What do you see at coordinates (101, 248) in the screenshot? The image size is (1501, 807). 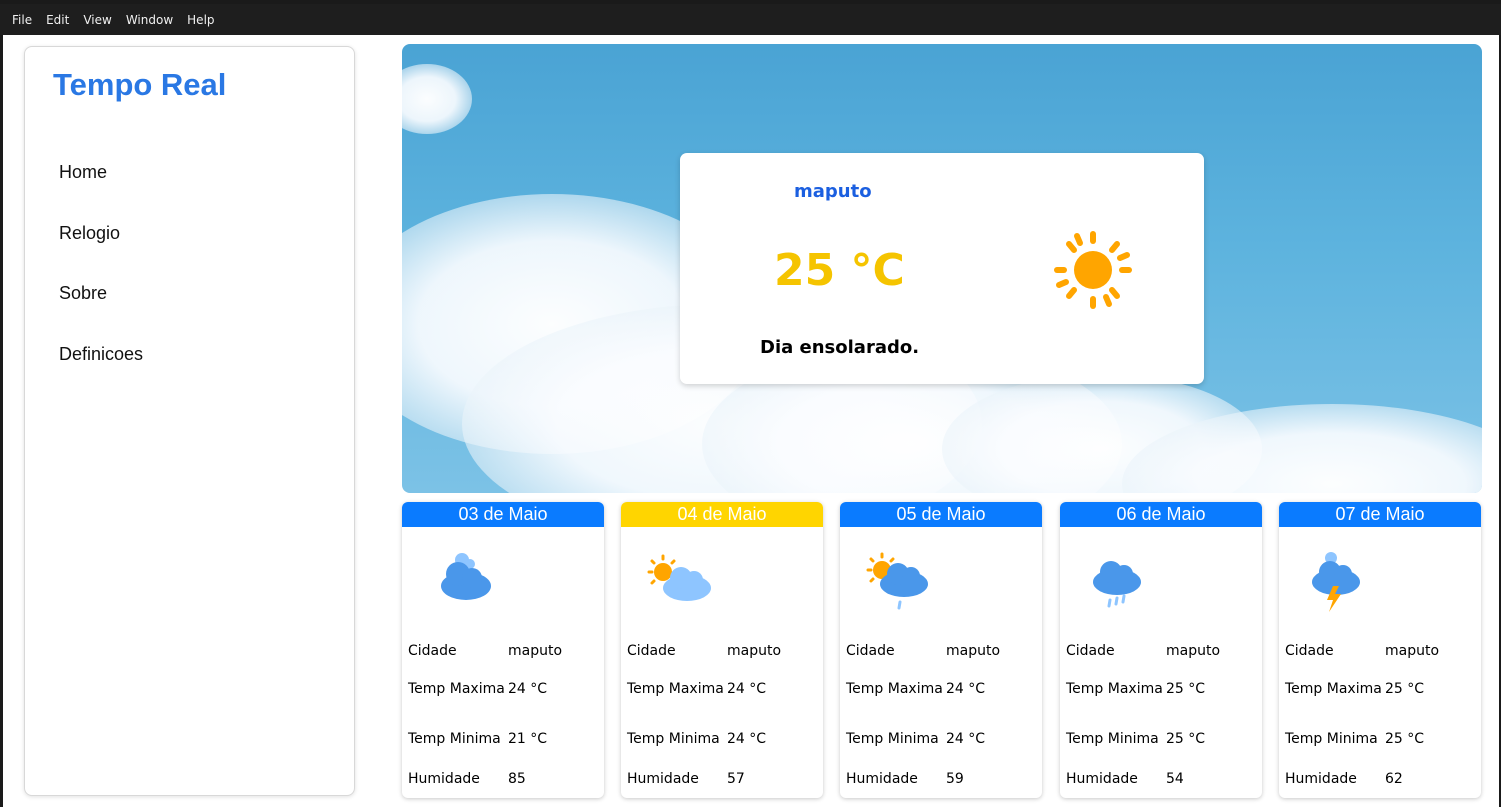 I see `nav-relogio: Relogio` at bounding box center [101, 248].